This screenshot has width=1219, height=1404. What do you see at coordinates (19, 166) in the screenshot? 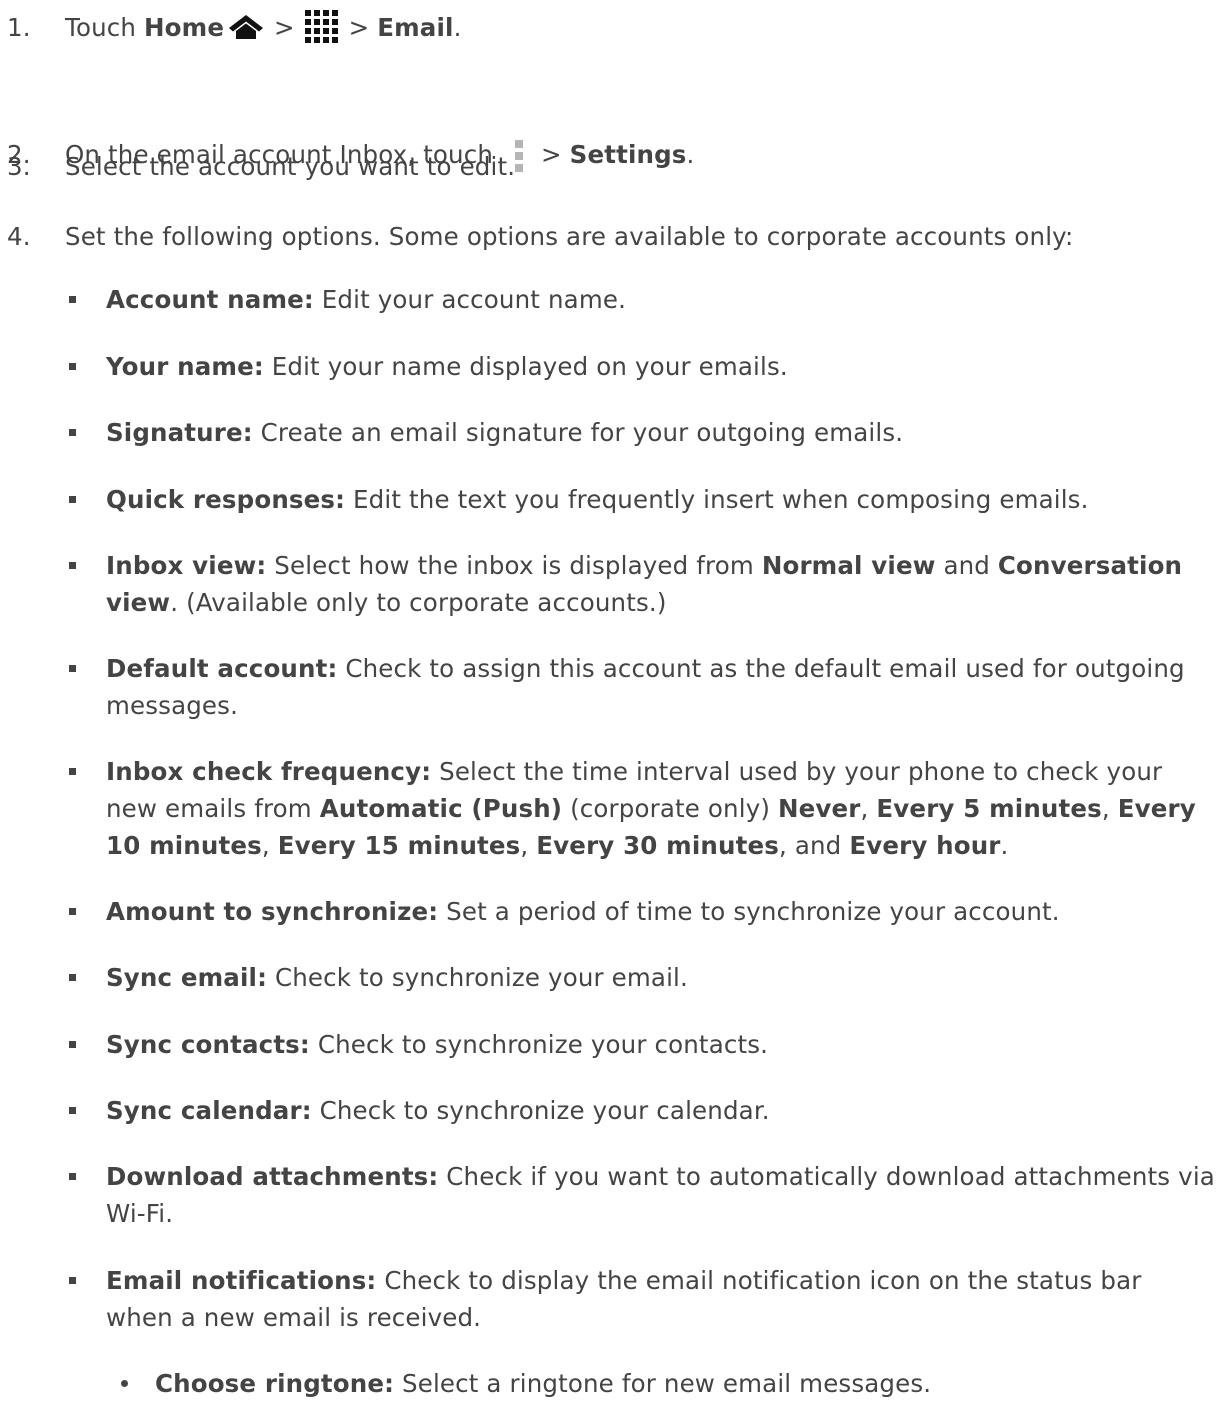
I see `step-number: 3.` at bounding box center [19, 166].